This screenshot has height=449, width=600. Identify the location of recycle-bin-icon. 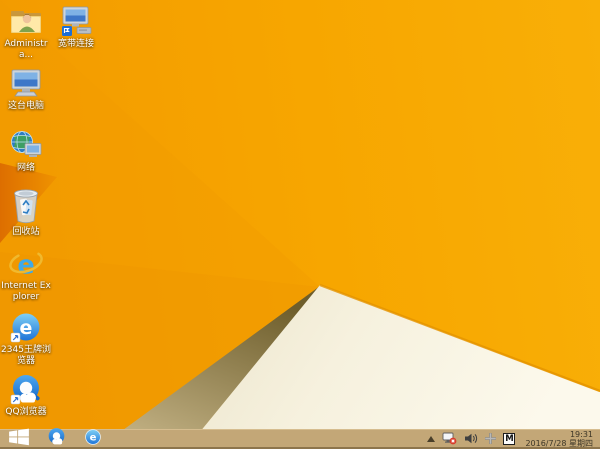
(26, 206).